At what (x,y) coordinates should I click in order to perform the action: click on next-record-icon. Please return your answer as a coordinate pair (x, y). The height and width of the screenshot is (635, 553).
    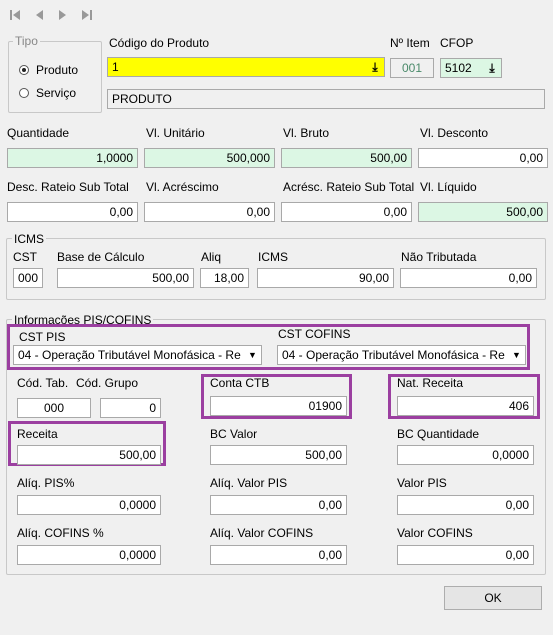
    Looking at the image, I should click on (63, 15).